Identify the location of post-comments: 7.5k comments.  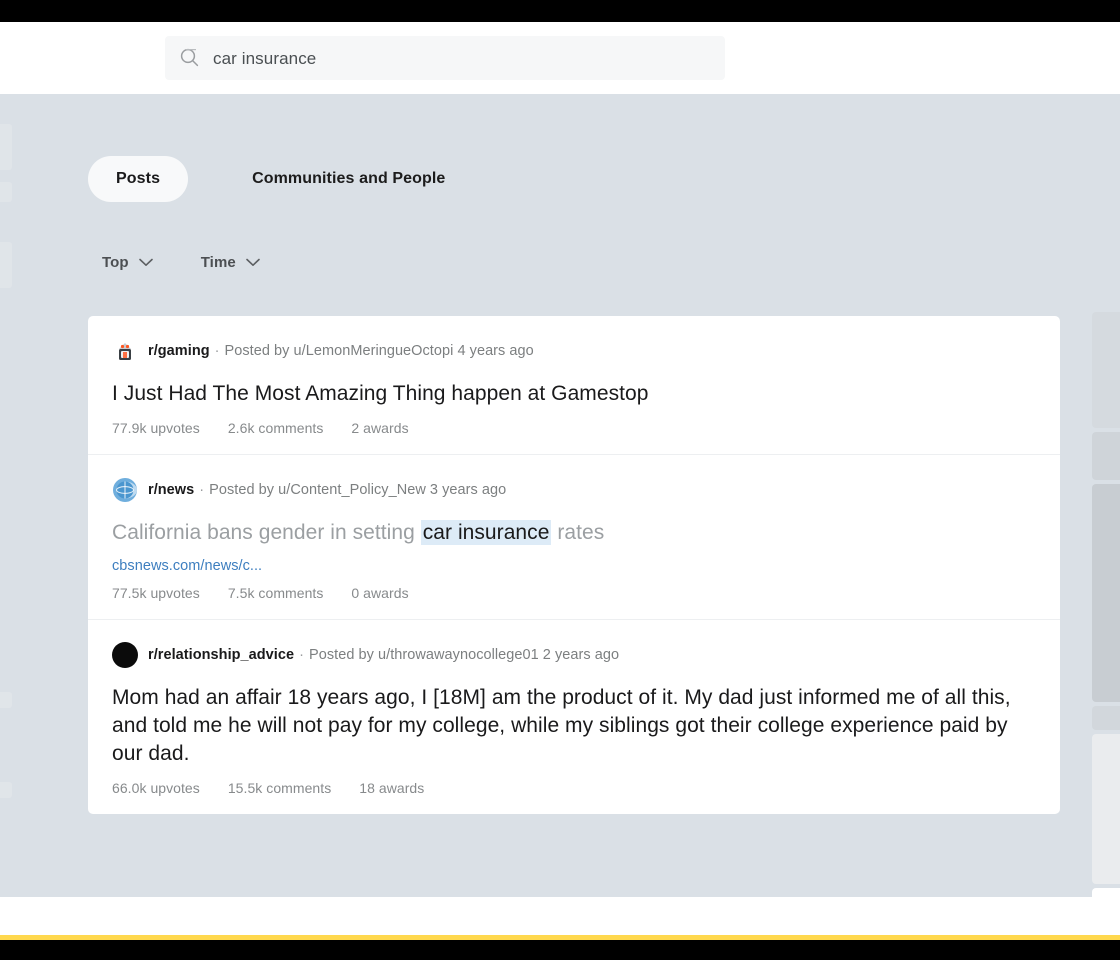
(275, 593).